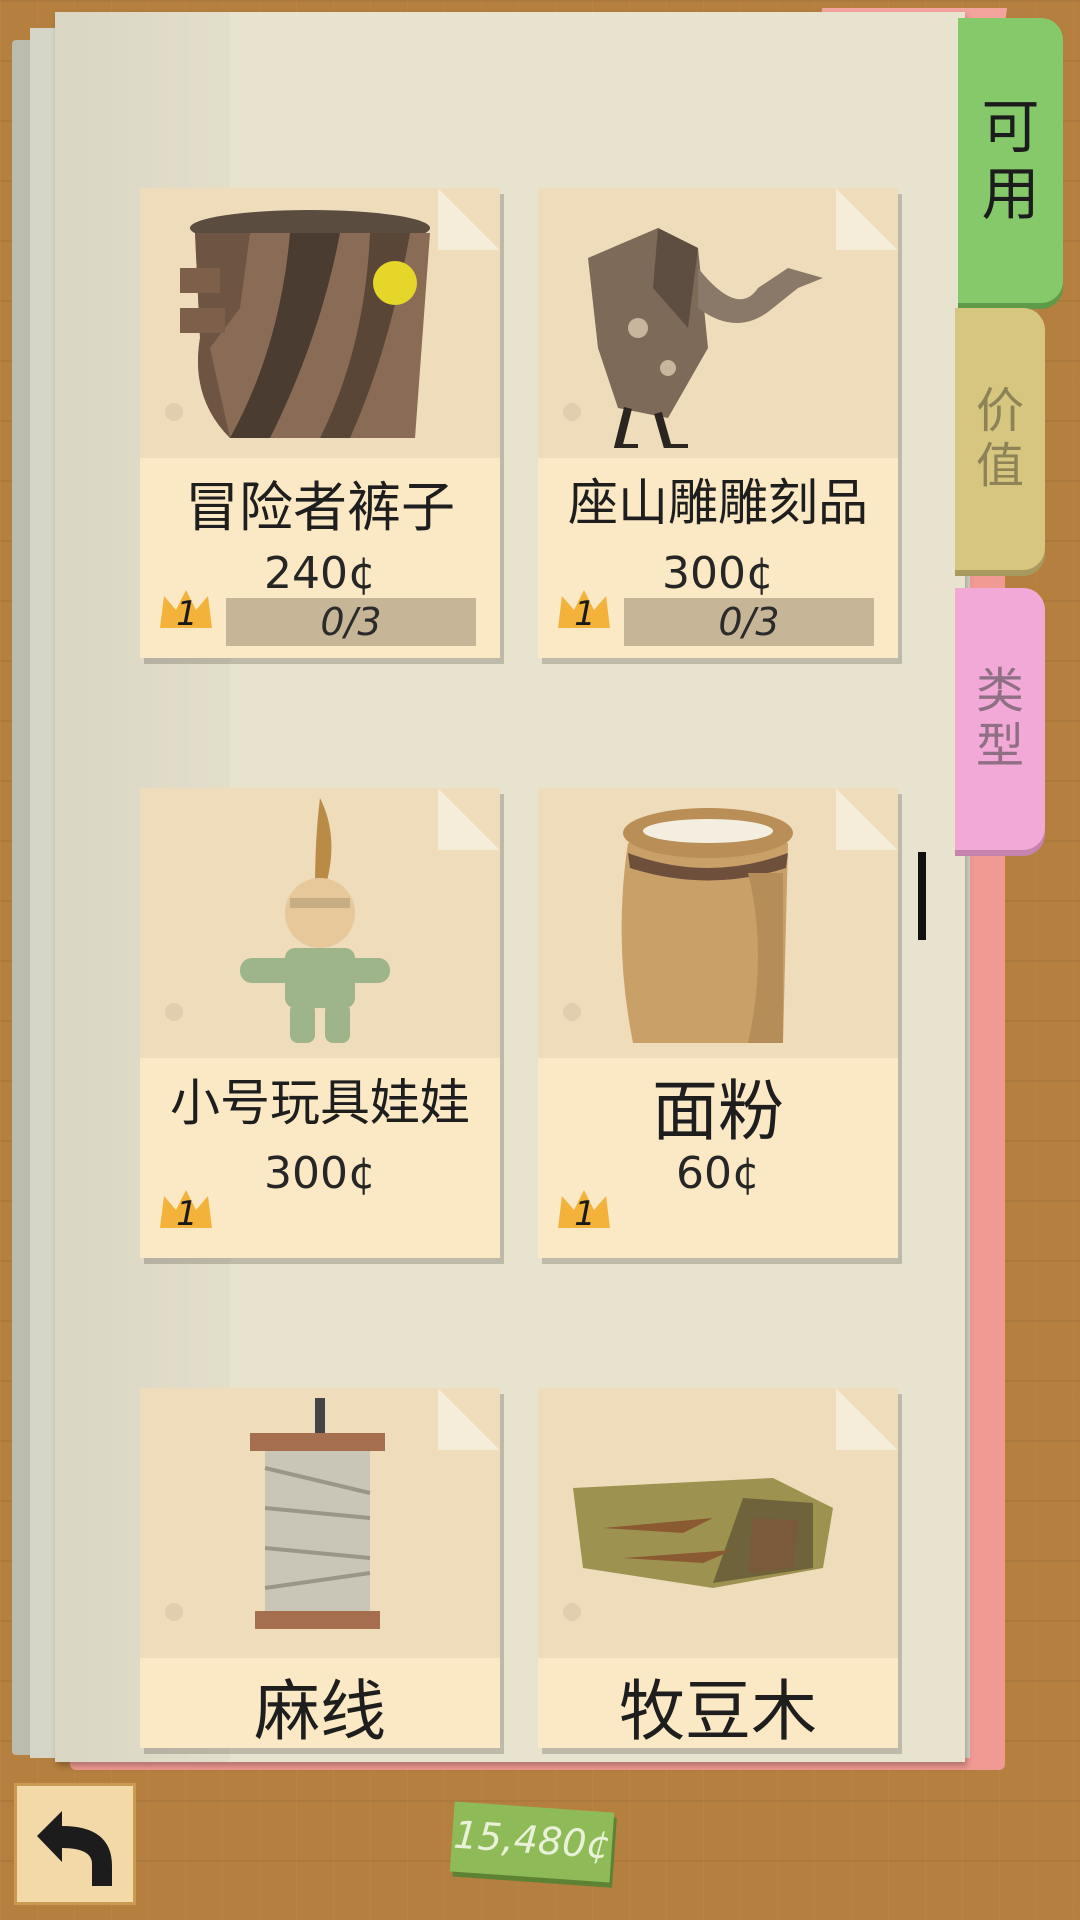 Image resolution: width=1080 pixels, height=1920 pixels. Describe the element at coordinates (320, 507) in the screenshot. I see `item-name: 冒险者裤子` at that location.